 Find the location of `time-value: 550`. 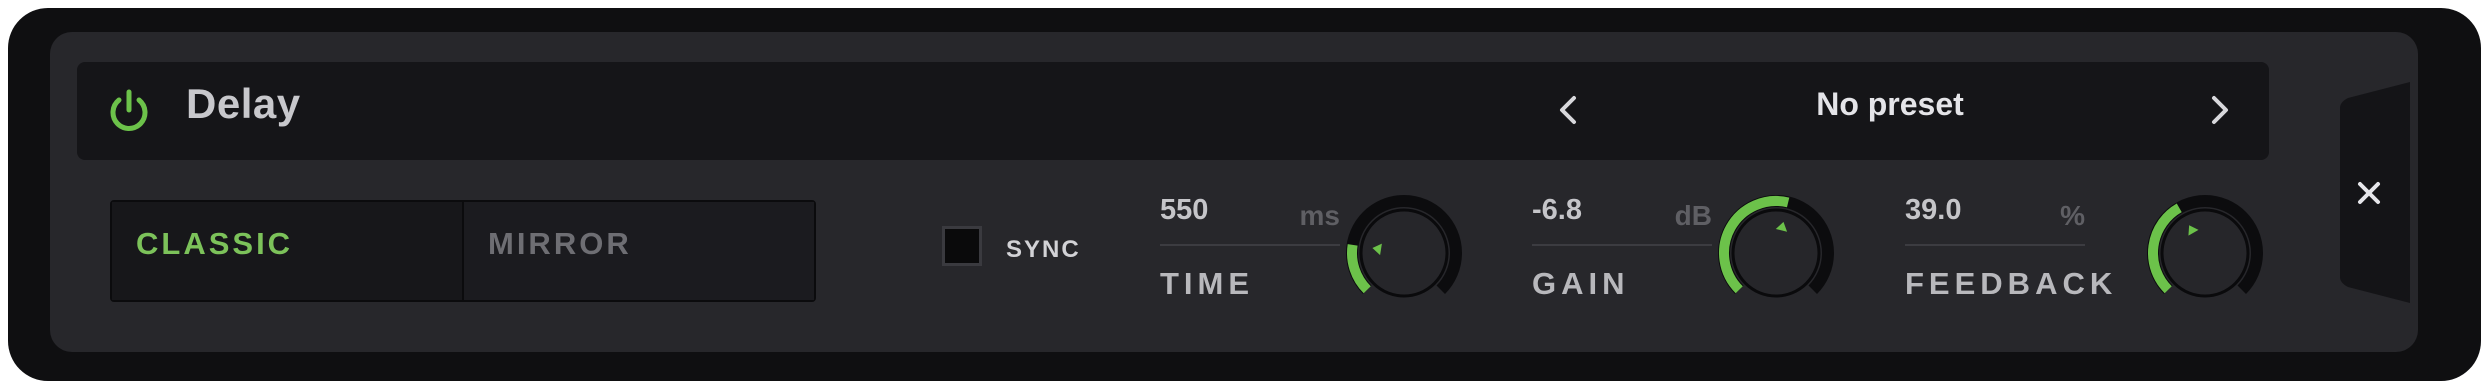

time-value: 550 is located at coordinates (1184, 210).